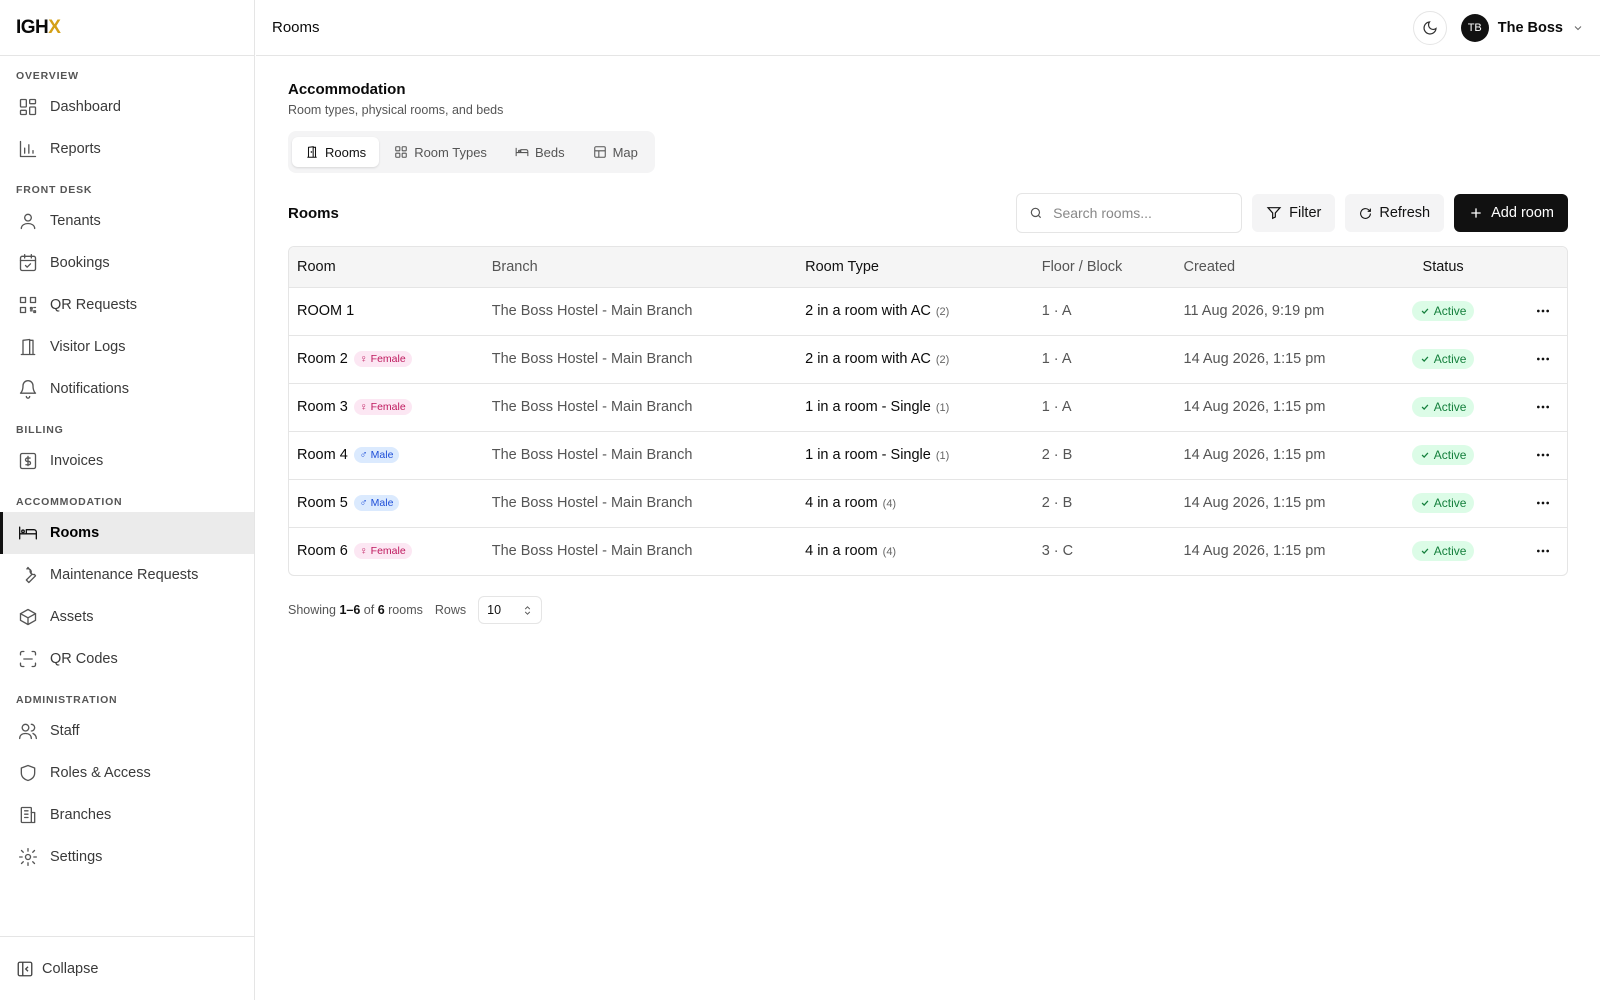 The image size is (1600, 1000). What do you see at coordinates (350, 610) in the screenshot?
I see `showing-range: 1–6` at bounding box center [350, 610].